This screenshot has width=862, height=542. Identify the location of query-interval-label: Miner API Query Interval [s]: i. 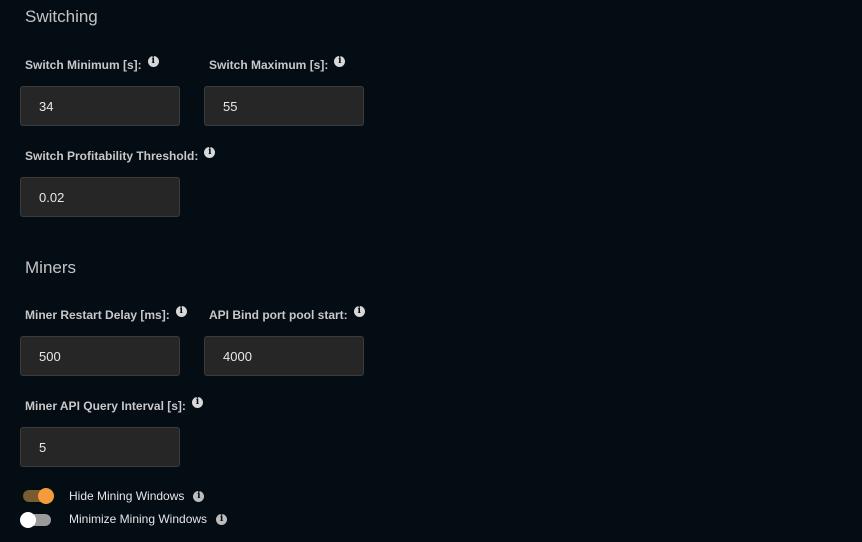
(114, 404).